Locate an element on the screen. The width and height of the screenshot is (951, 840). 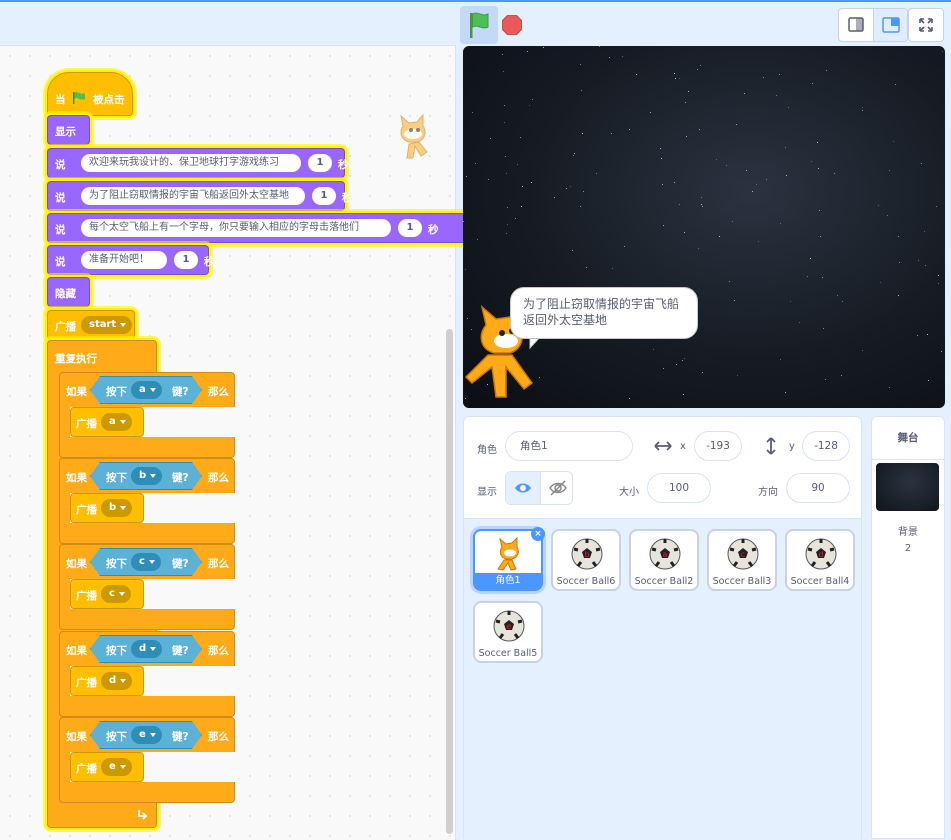
direction-field: 90 is located at coordinates (818, 488).